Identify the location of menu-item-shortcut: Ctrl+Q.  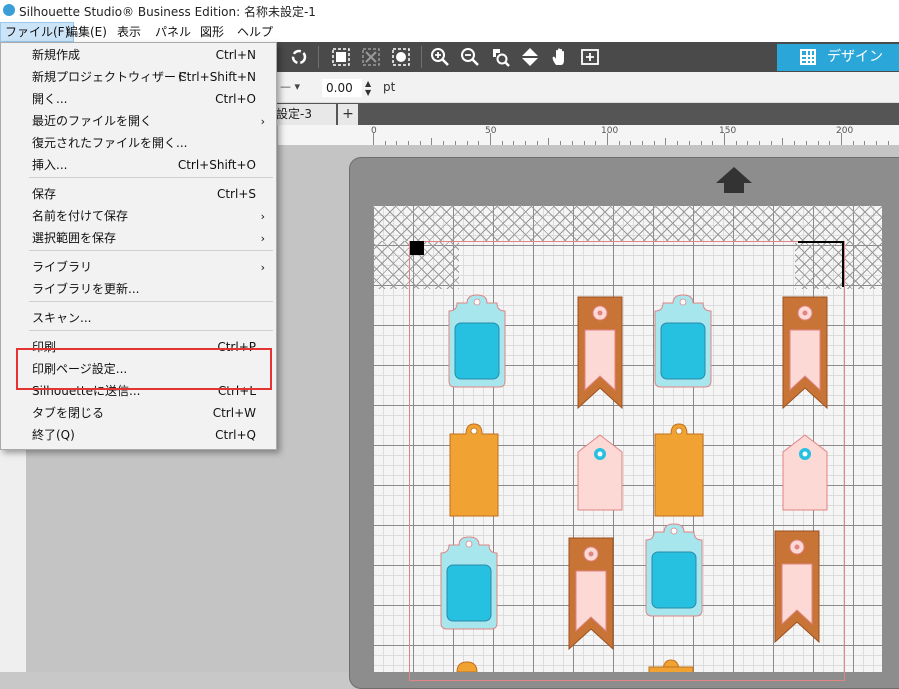
(235, 435).